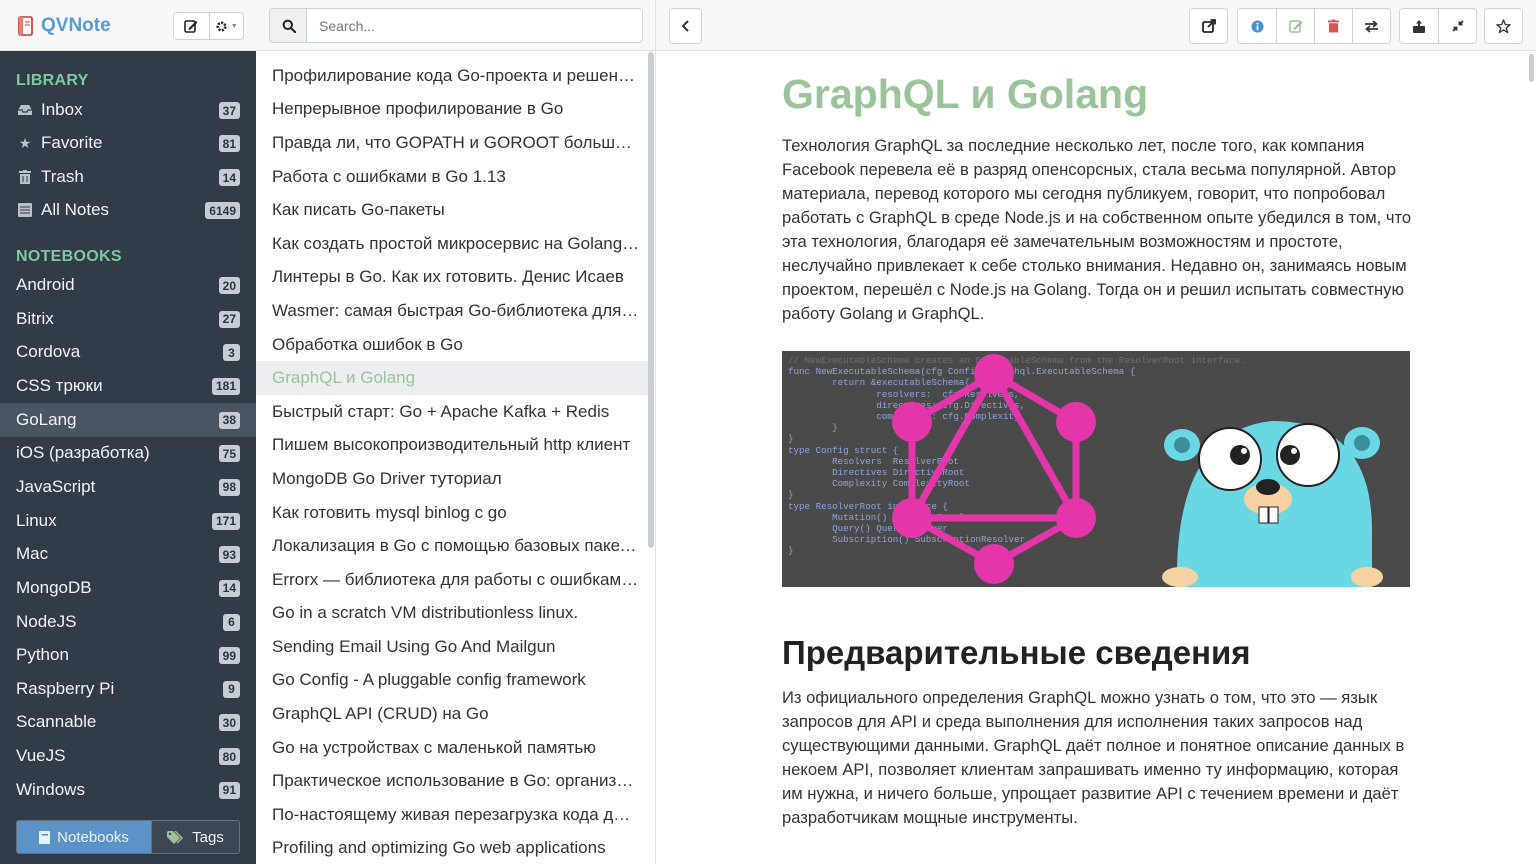  I want to click on note-title-label: MongoDB Go Driver туториал, so click(387, 478).